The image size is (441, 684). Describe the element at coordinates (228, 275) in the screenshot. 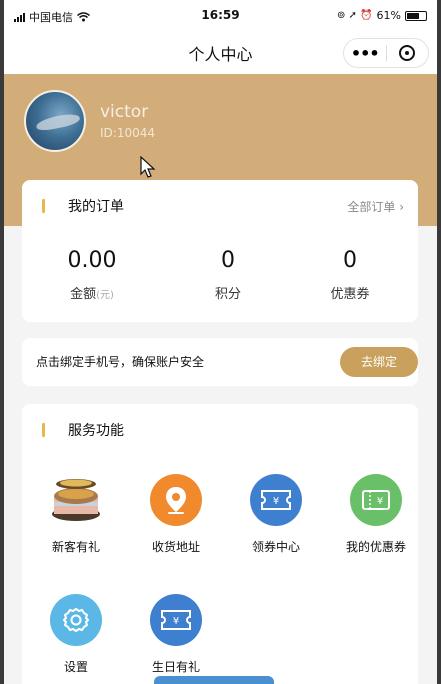

I see `stat-points: 0 积分` at that location.